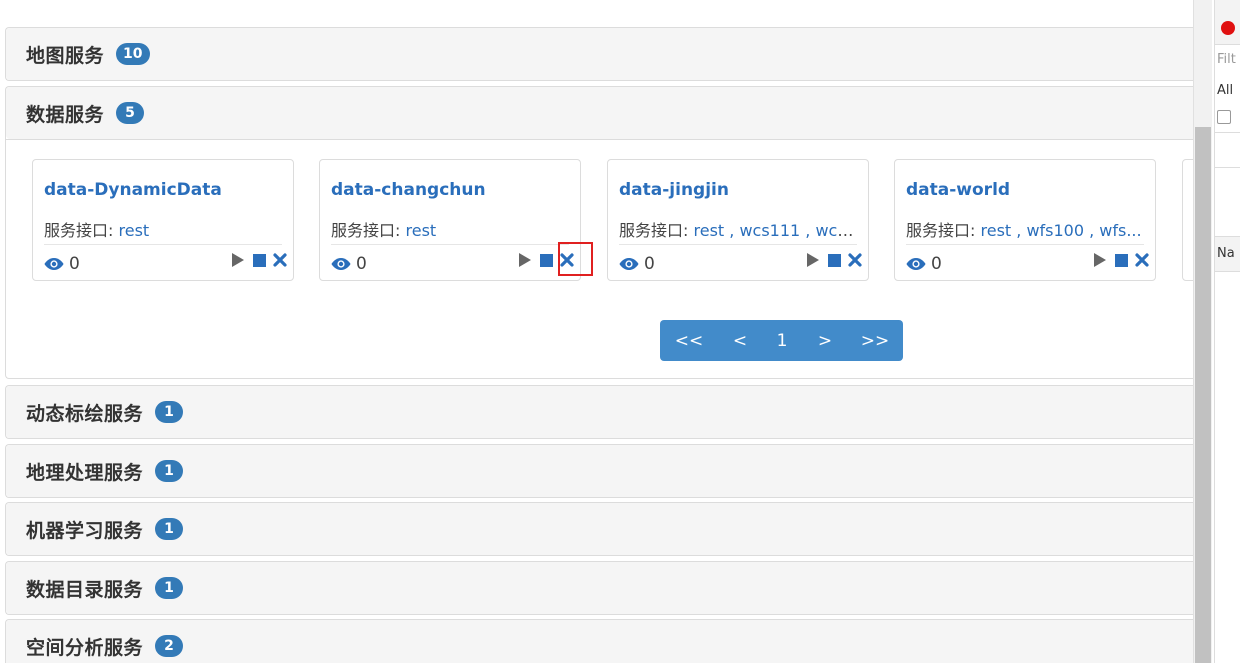 The image size is (1240, 663). What do you see at coordinates (130, 113) in the screenshot?
I see `count-badge: 5` at bounding box center [130, 113].